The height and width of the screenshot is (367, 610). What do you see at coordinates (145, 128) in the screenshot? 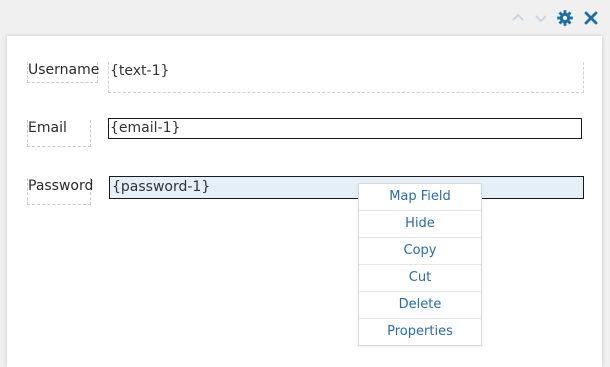
I see `email-field-value: {email-1}` at bounding box center [145, 128].